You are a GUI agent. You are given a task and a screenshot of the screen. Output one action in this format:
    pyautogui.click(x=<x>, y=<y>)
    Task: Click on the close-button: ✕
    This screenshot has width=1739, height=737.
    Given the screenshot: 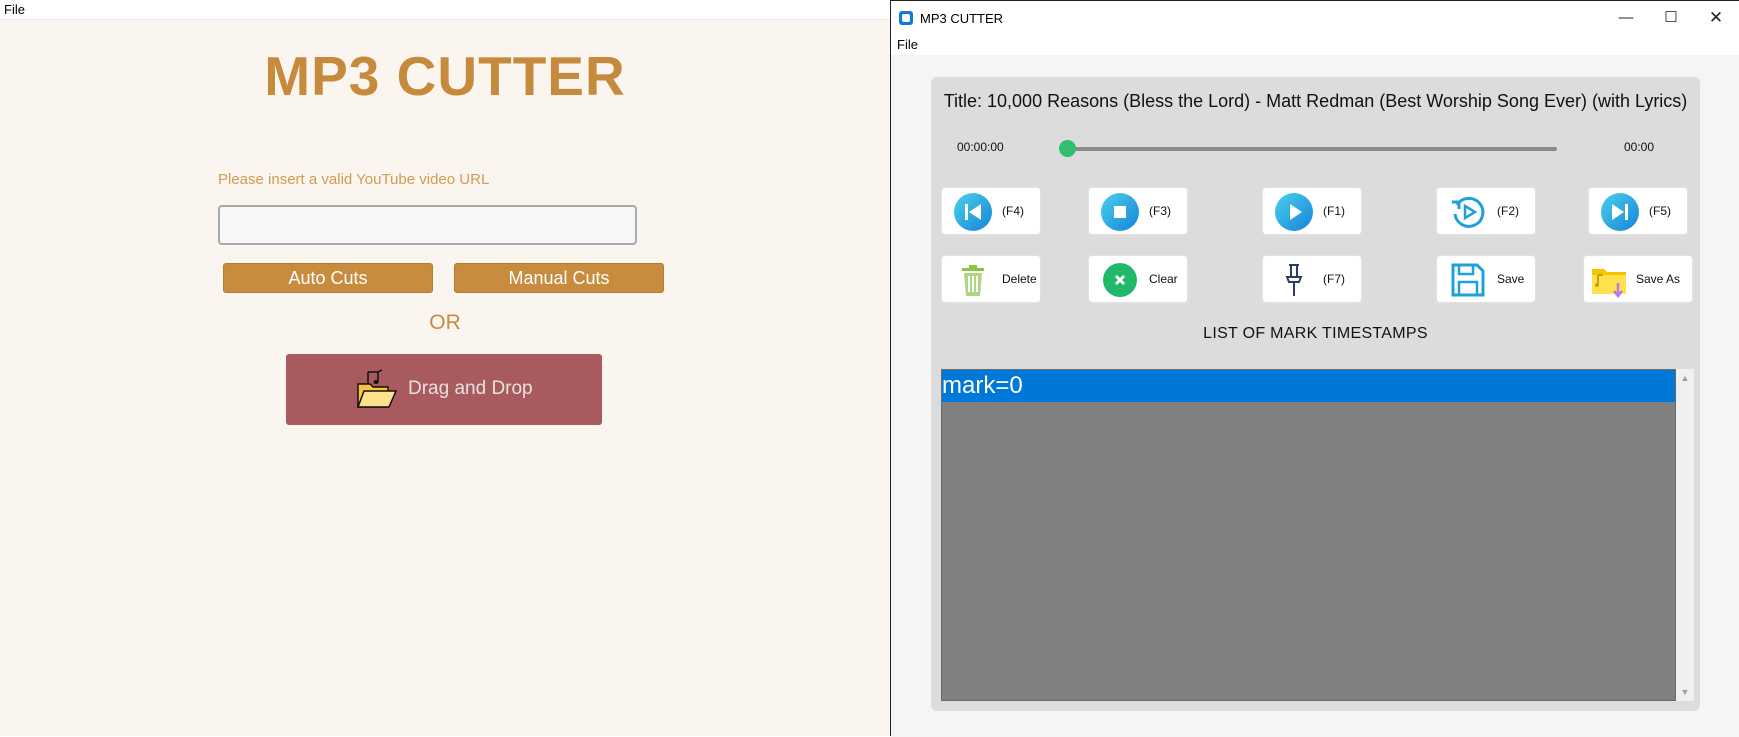 What is the action you would take?
    pyautogui.click(x=1716, y=18)
    